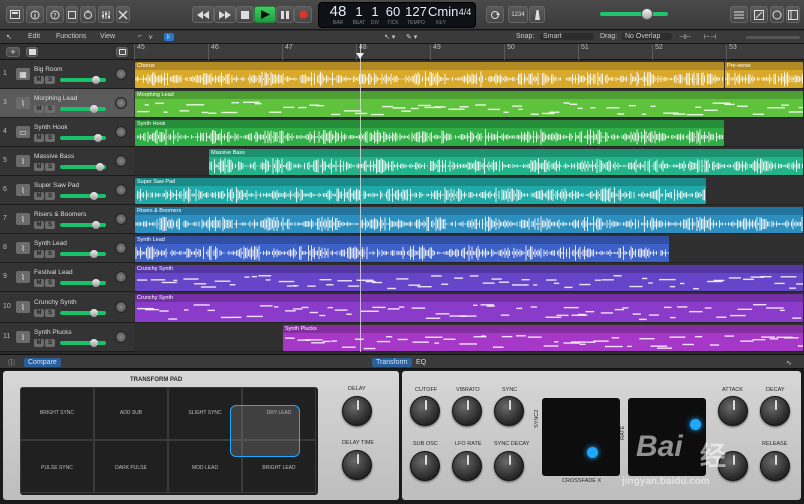 The image size is (804, 504). What do you see at coordinates (360, 198) in the screenshot?
I see `playhead` at bounding box center [360, 198].